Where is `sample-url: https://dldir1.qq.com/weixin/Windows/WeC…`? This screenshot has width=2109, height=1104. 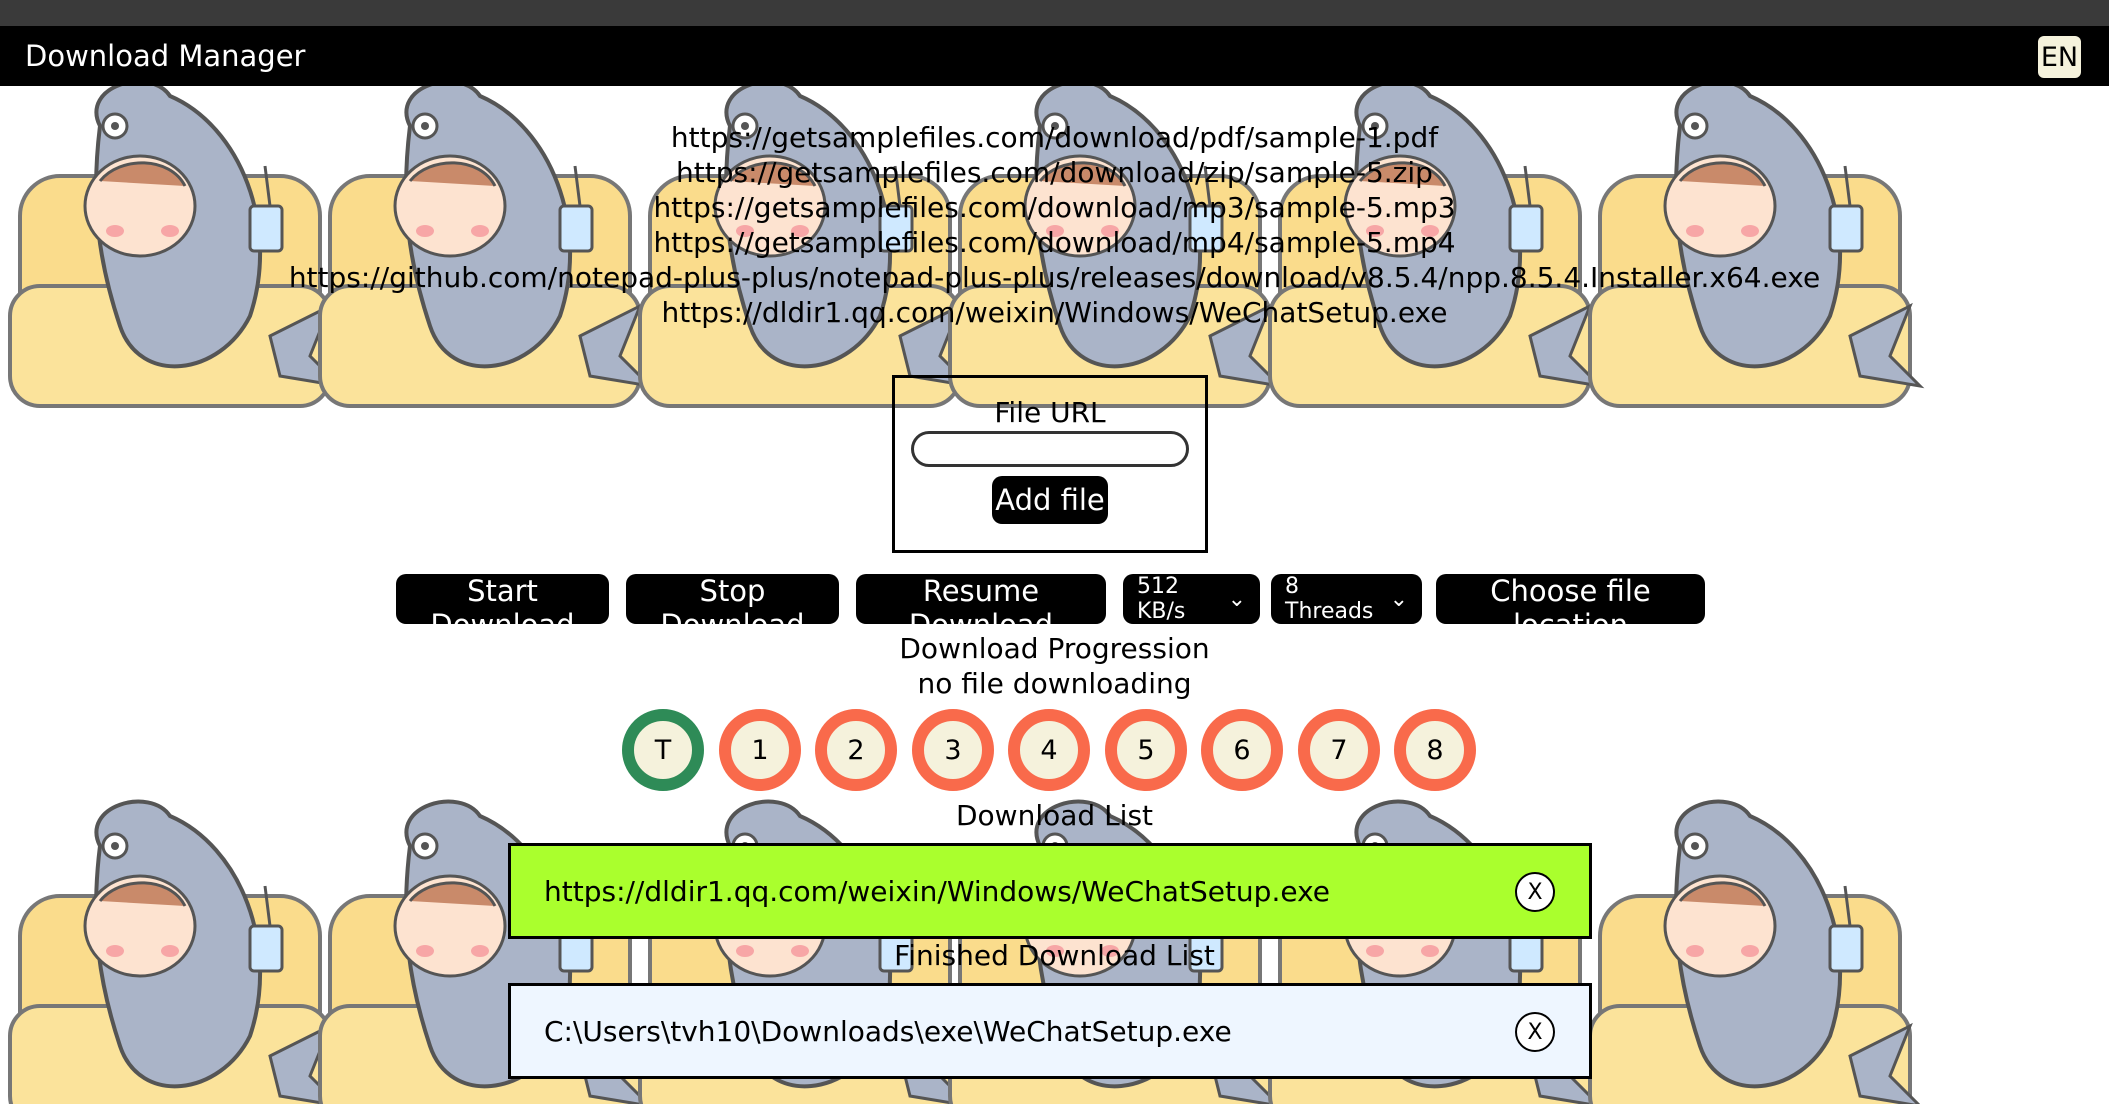 sample-url: https://dldir1.qq.com/weixin/Windows/WeC… is located at coordinates (1054, 312).